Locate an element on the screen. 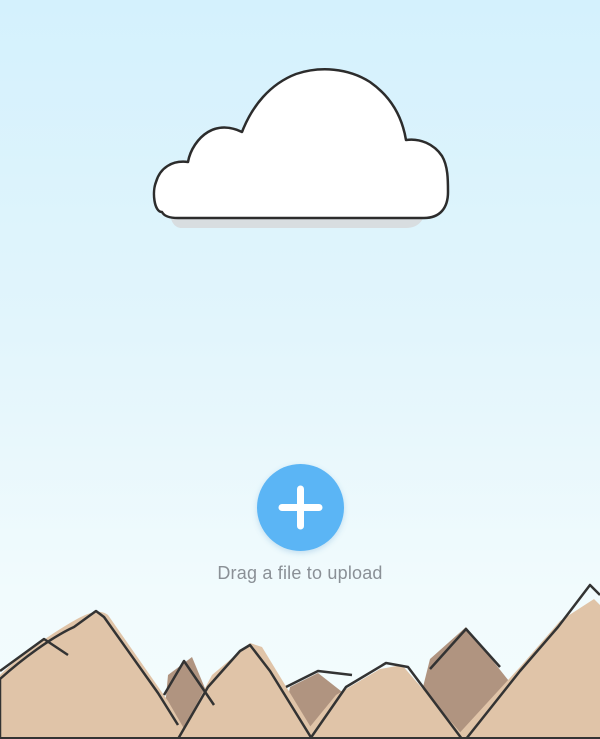  cloud-icon is located at coordinates (308, 149).